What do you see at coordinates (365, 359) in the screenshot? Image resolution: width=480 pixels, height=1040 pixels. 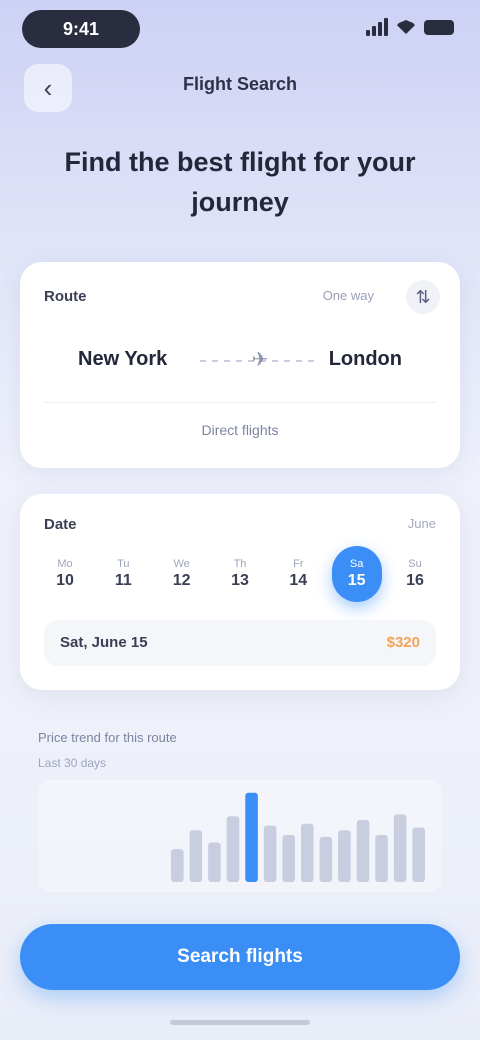 I see `destination-city: London` at bounding box center [365, 359].